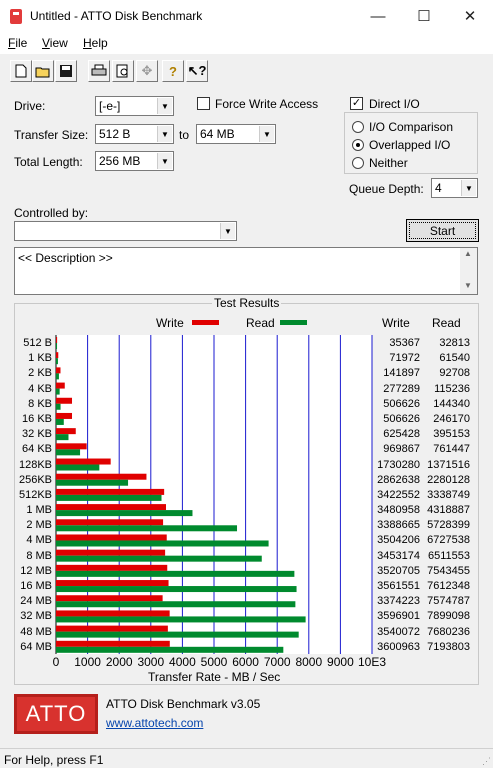 The image size is (493, 768). What do you see at coordinates (398, 616) in the screenshot?
I see `write-value: 3596901` at bounding box center [398, 616].